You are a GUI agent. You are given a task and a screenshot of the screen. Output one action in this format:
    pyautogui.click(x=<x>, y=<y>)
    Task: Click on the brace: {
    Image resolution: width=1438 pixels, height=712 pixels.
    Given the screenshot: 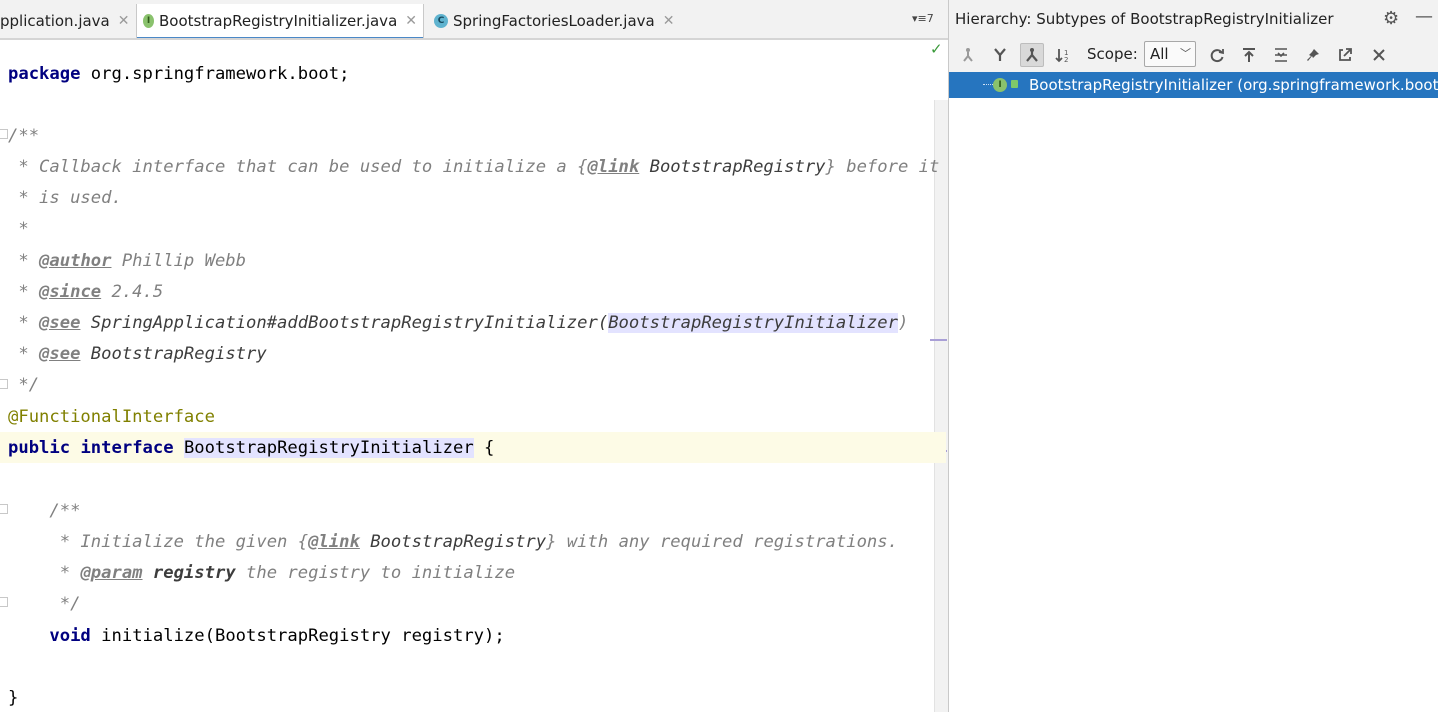 What is the action you would take?
    pyautogui.click(x=484, y=448)
    